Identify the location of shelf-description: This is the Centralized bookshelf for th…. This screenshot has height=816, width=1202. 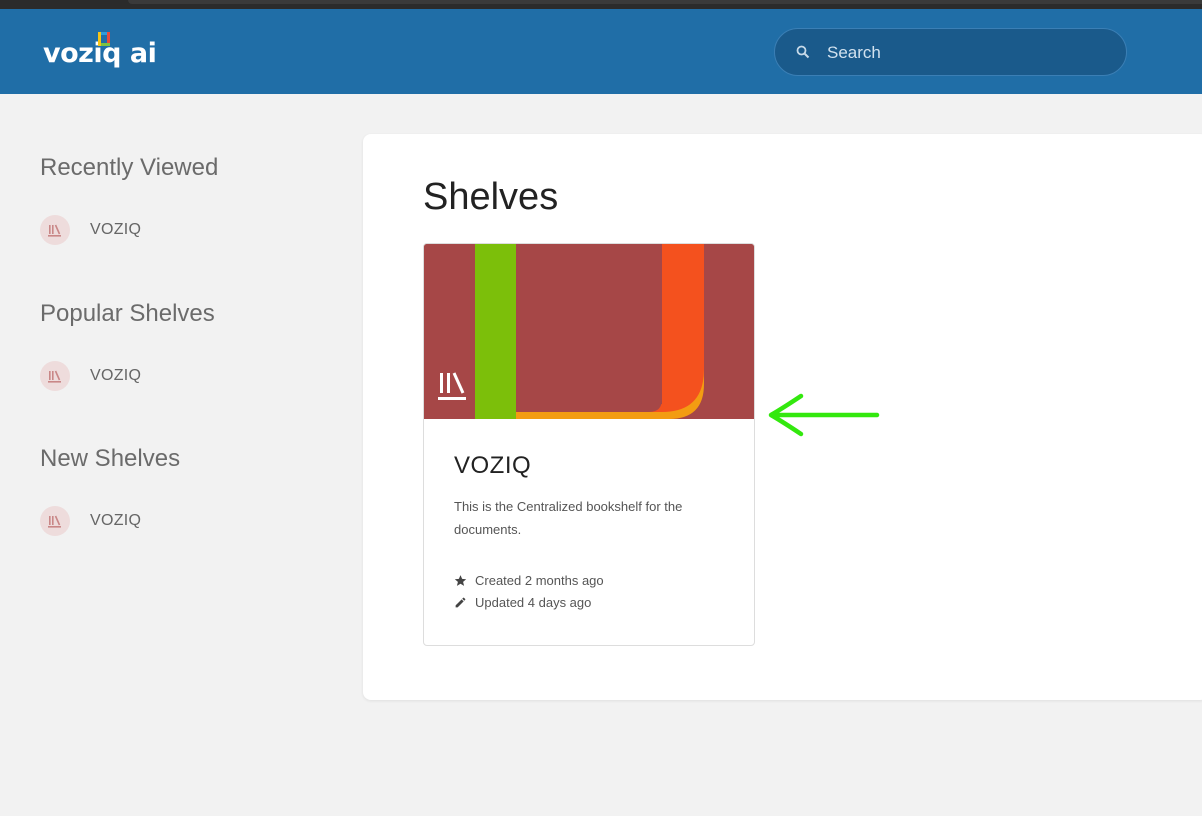
(568, 518).